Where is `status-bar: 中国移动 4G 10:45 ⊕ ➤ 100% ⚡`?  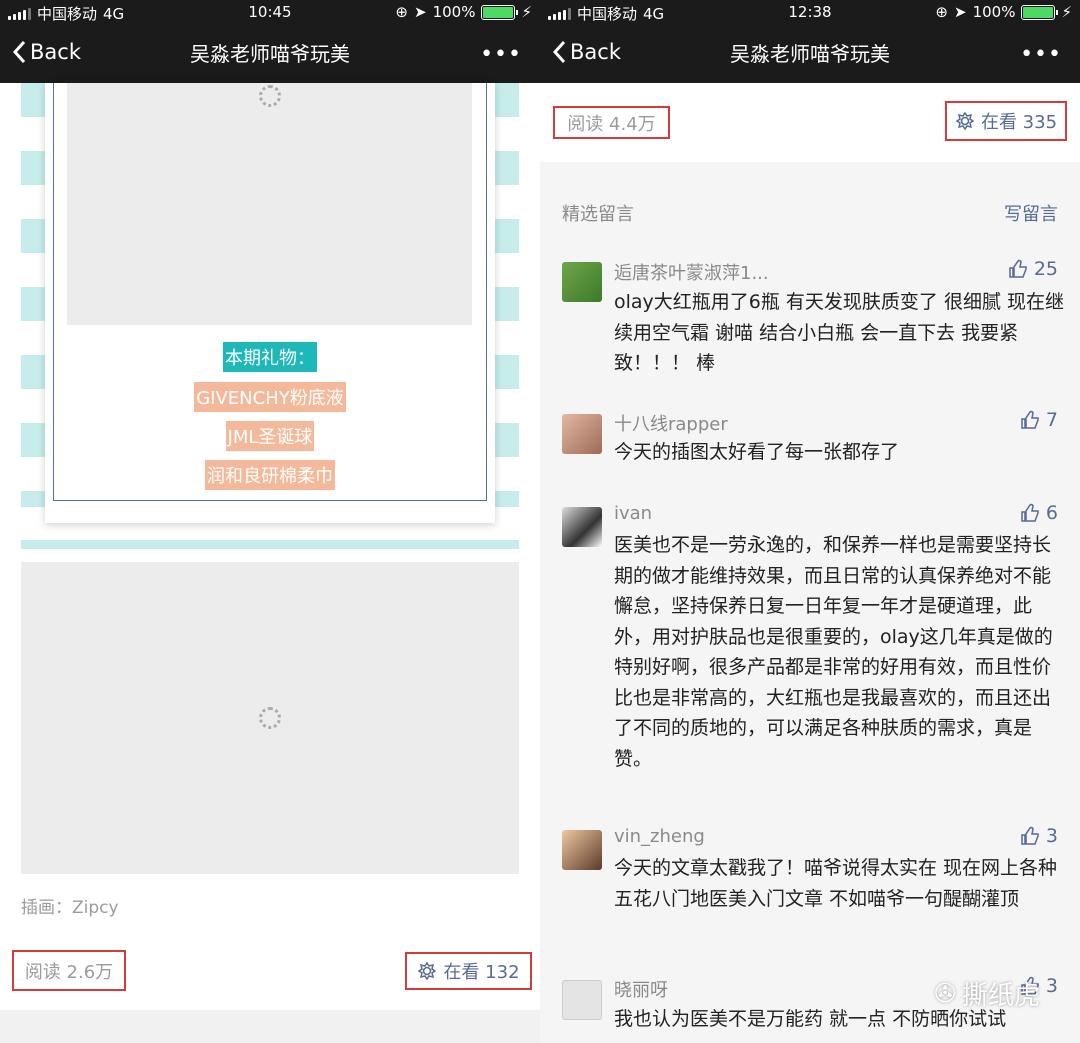 status-bar: 中国移动 4G 10:45 ⊕ ➤ 100% ⚡ is located at coordinates (270, 13).